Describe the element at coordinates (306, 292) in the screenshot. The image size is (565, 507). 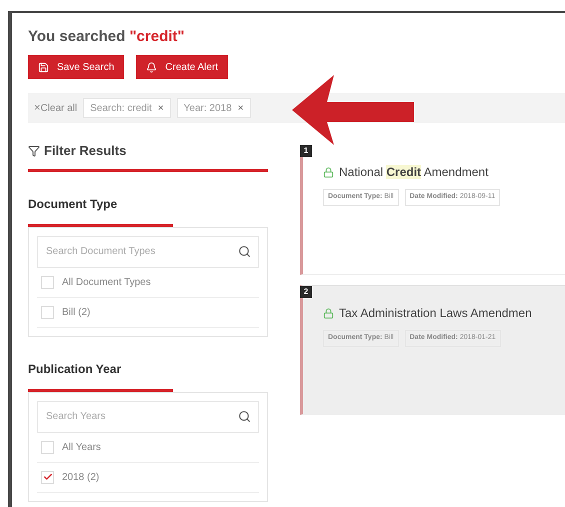
I see `result-number: 2` at that location.